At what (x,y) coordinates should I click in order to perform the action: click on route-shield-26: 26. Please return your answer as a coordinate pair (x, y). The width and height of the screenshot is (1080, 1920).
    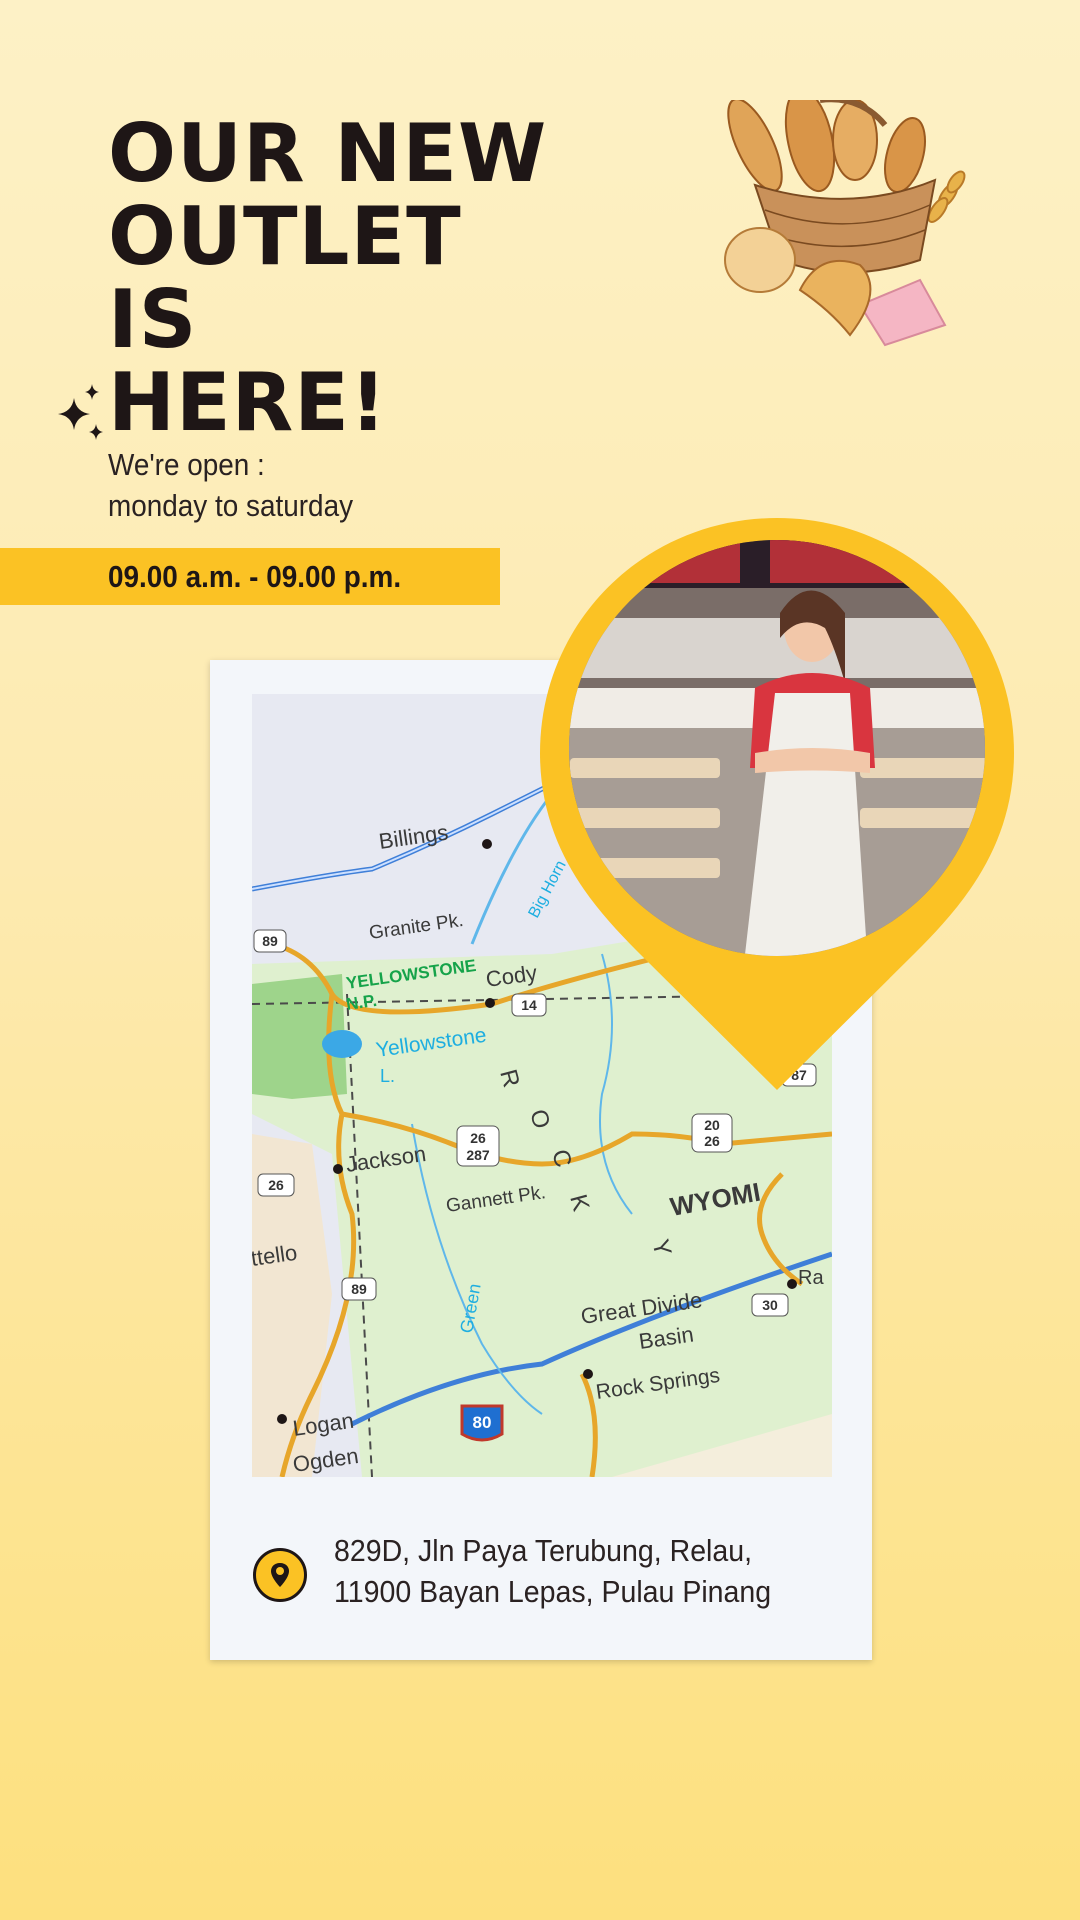
    Looking at the image, I should click on (478, 1138).